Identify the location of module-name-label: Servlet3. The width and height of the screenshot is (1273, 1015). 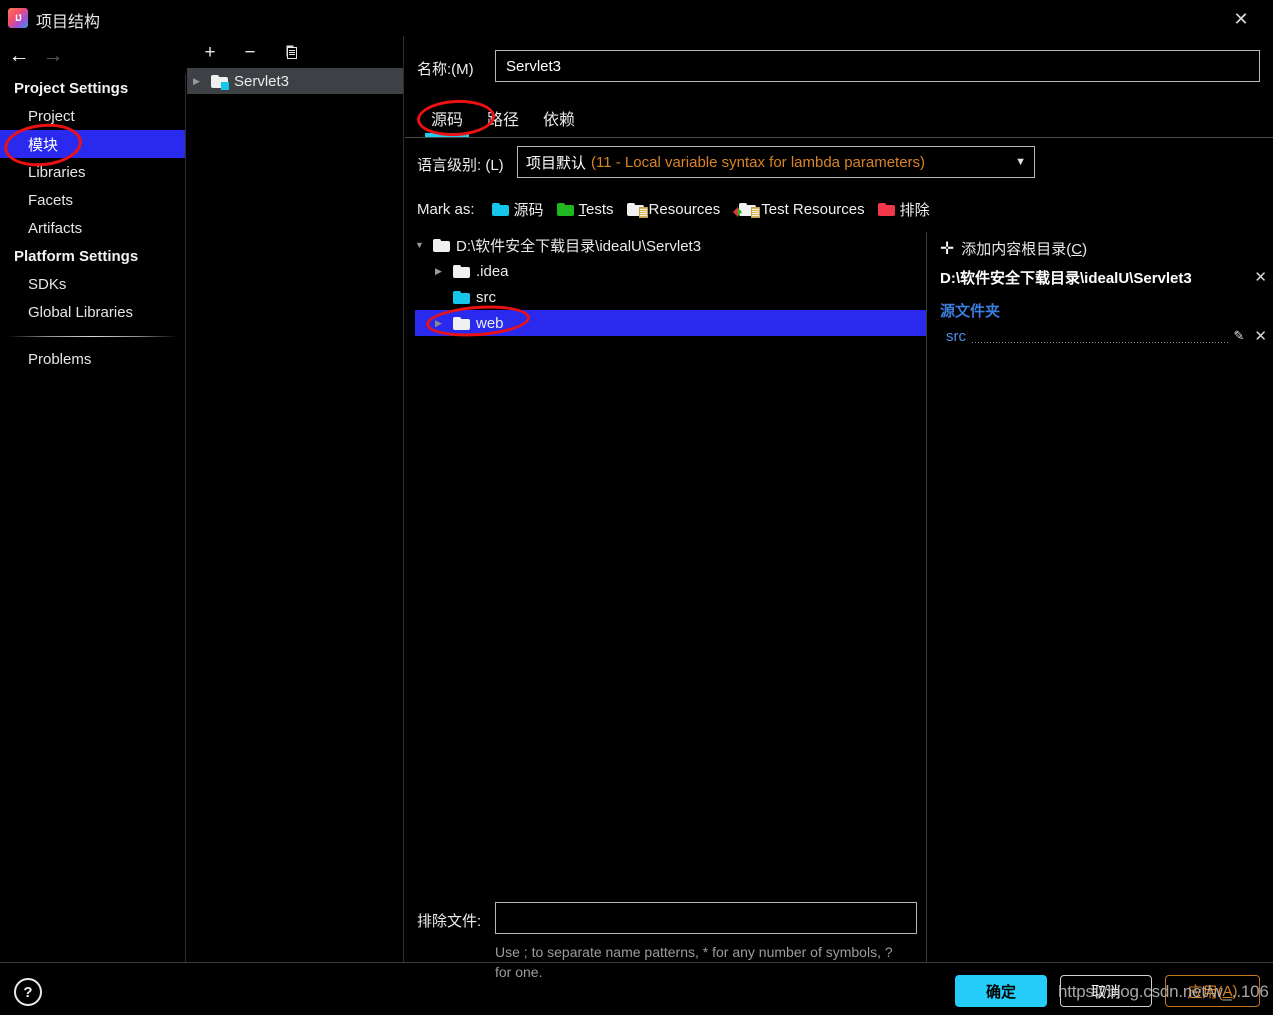
(262, 81).